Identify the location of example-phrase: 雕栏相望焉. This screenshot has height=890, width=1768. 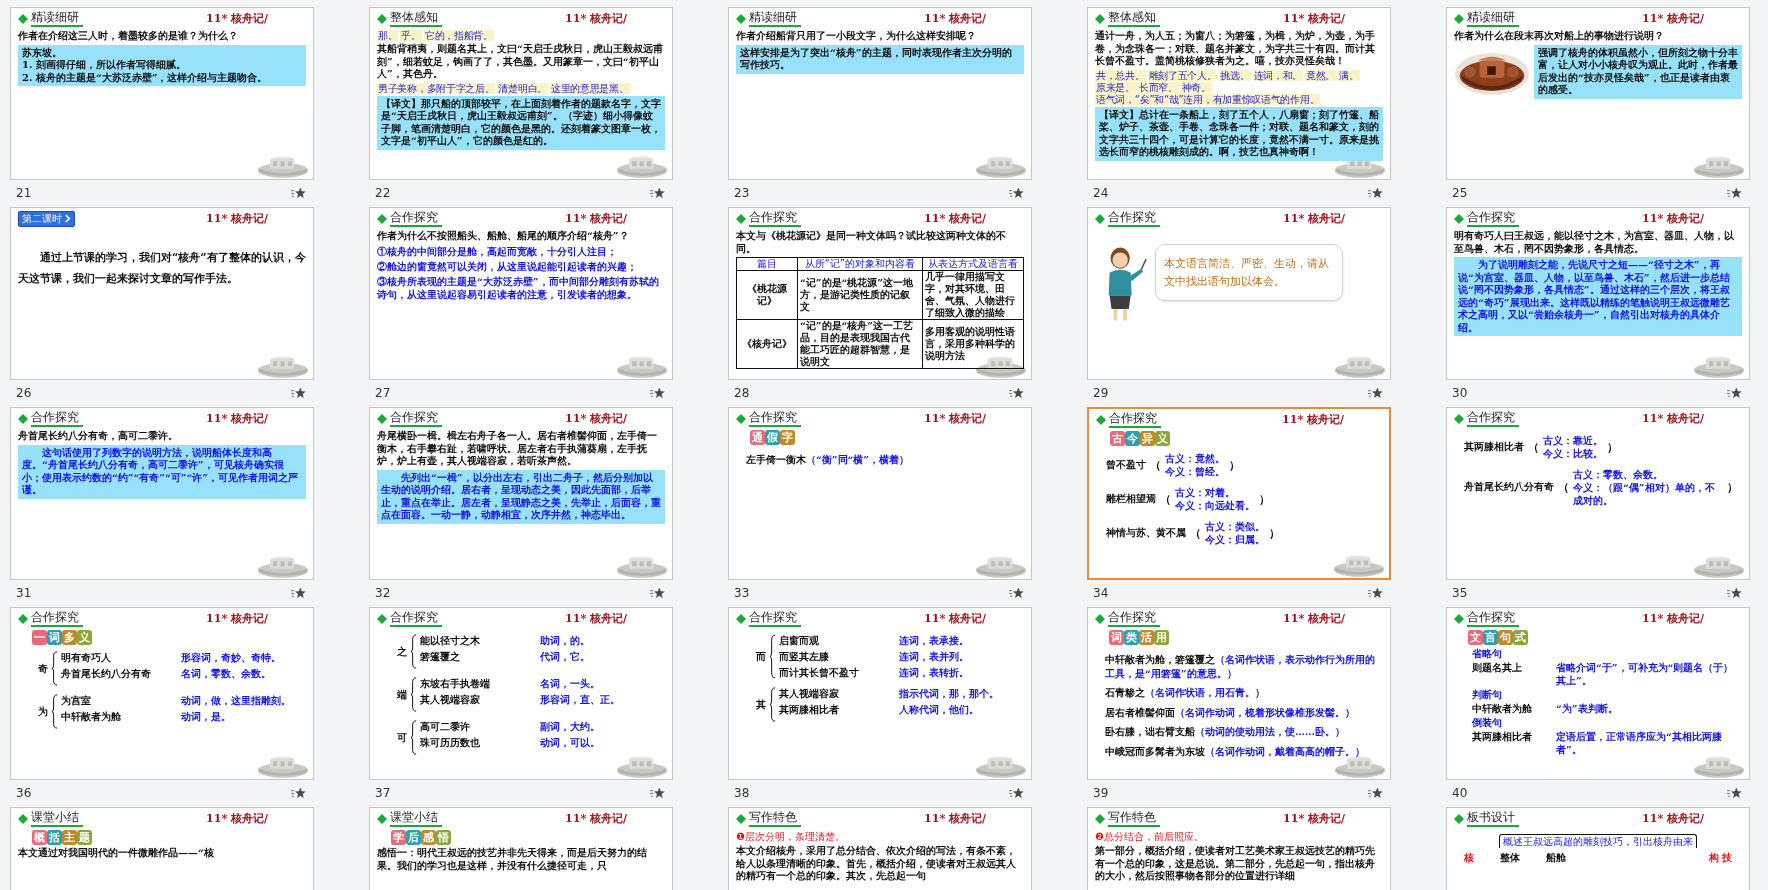
(1131, 499).